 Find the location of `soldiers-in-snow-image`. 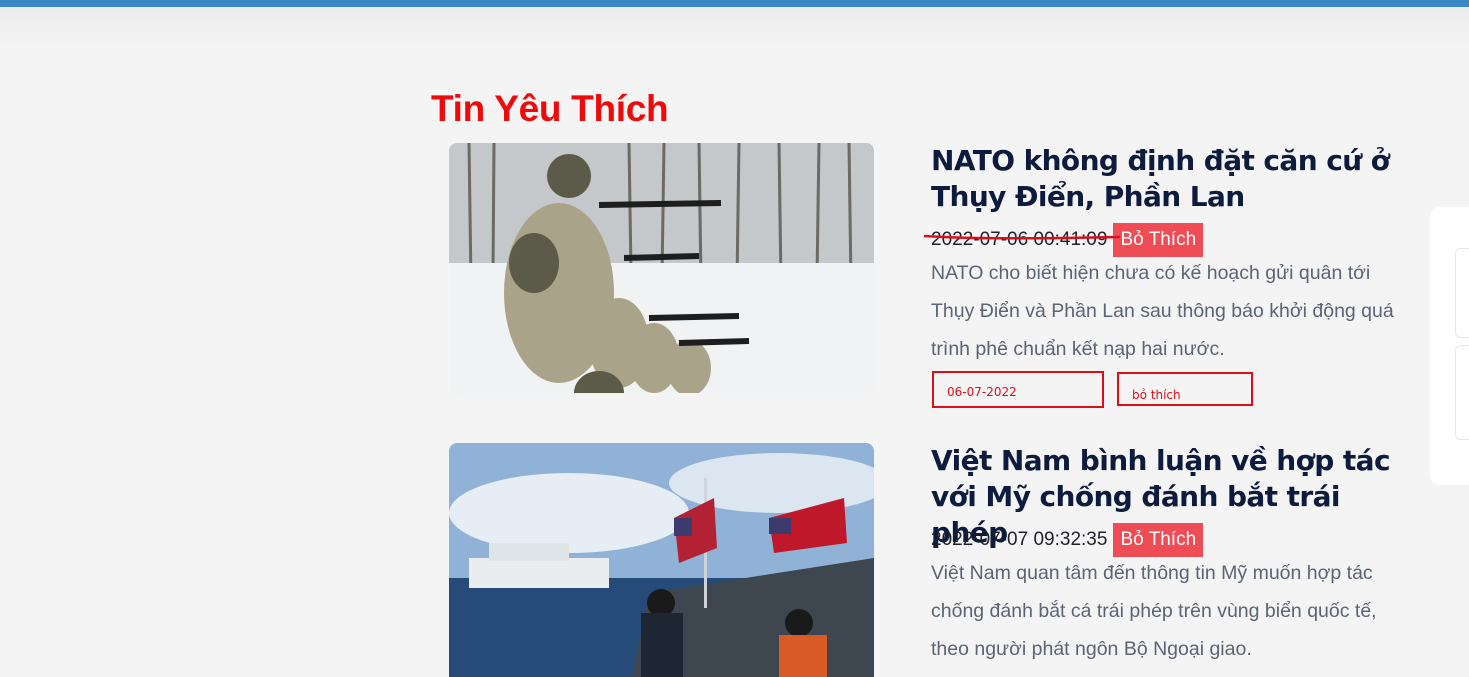

soldiers-in-snow-image is located at coordinates (661, 268).